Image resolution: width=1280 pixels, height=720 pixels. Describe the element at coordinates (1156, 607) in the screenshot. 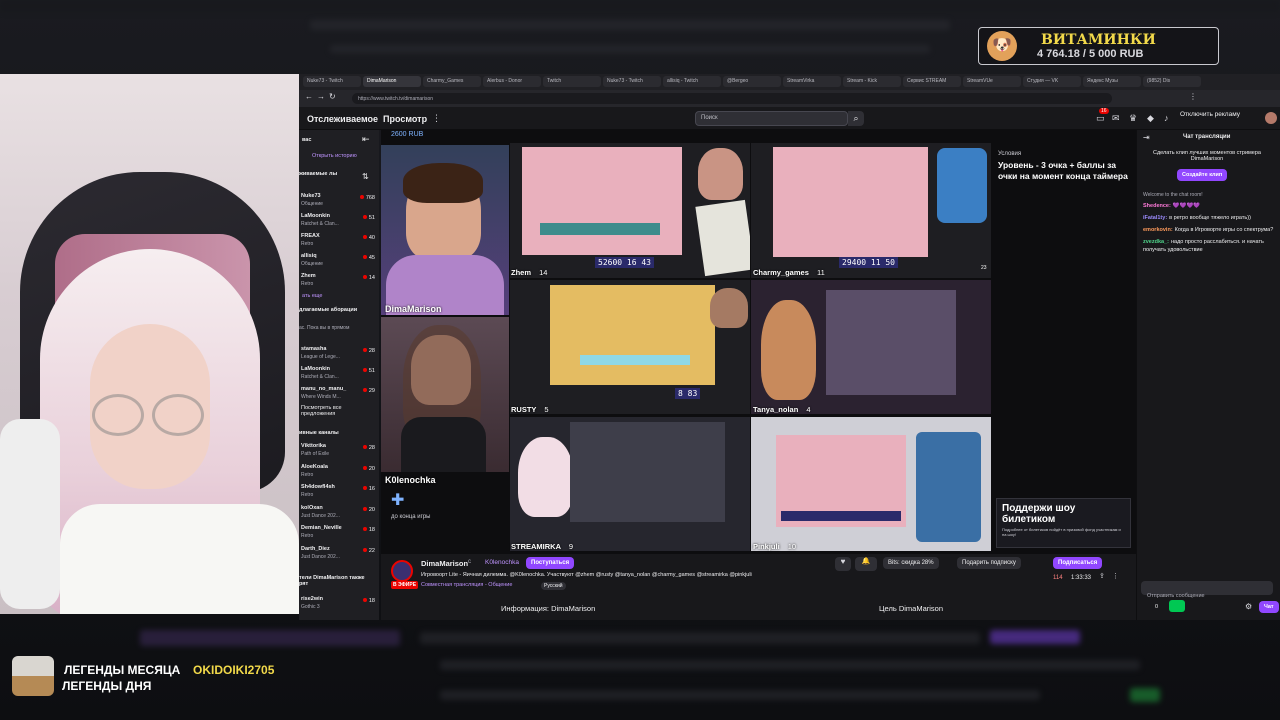

I see `channel-points: 0` at that location.